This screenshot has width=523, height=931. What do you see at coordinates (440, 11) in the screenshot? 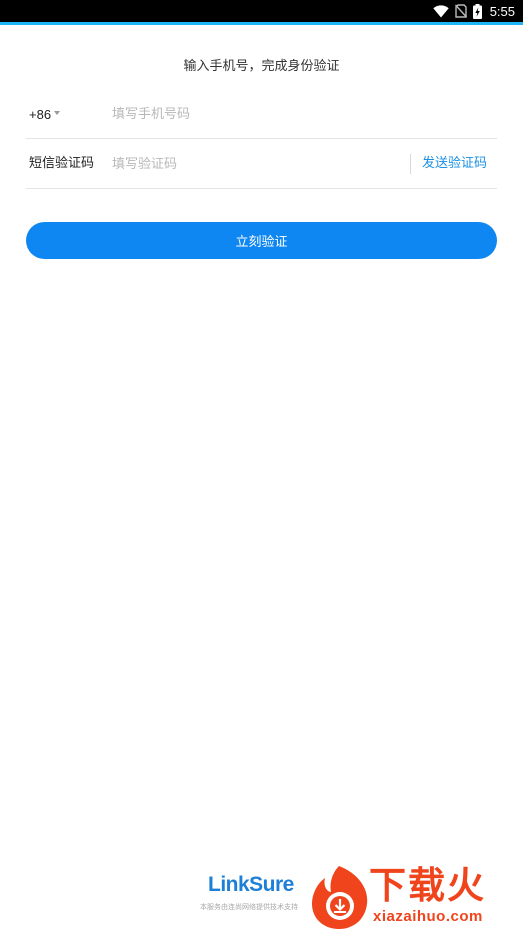
I see `wifi-icon` at bounding box center [440, 11].